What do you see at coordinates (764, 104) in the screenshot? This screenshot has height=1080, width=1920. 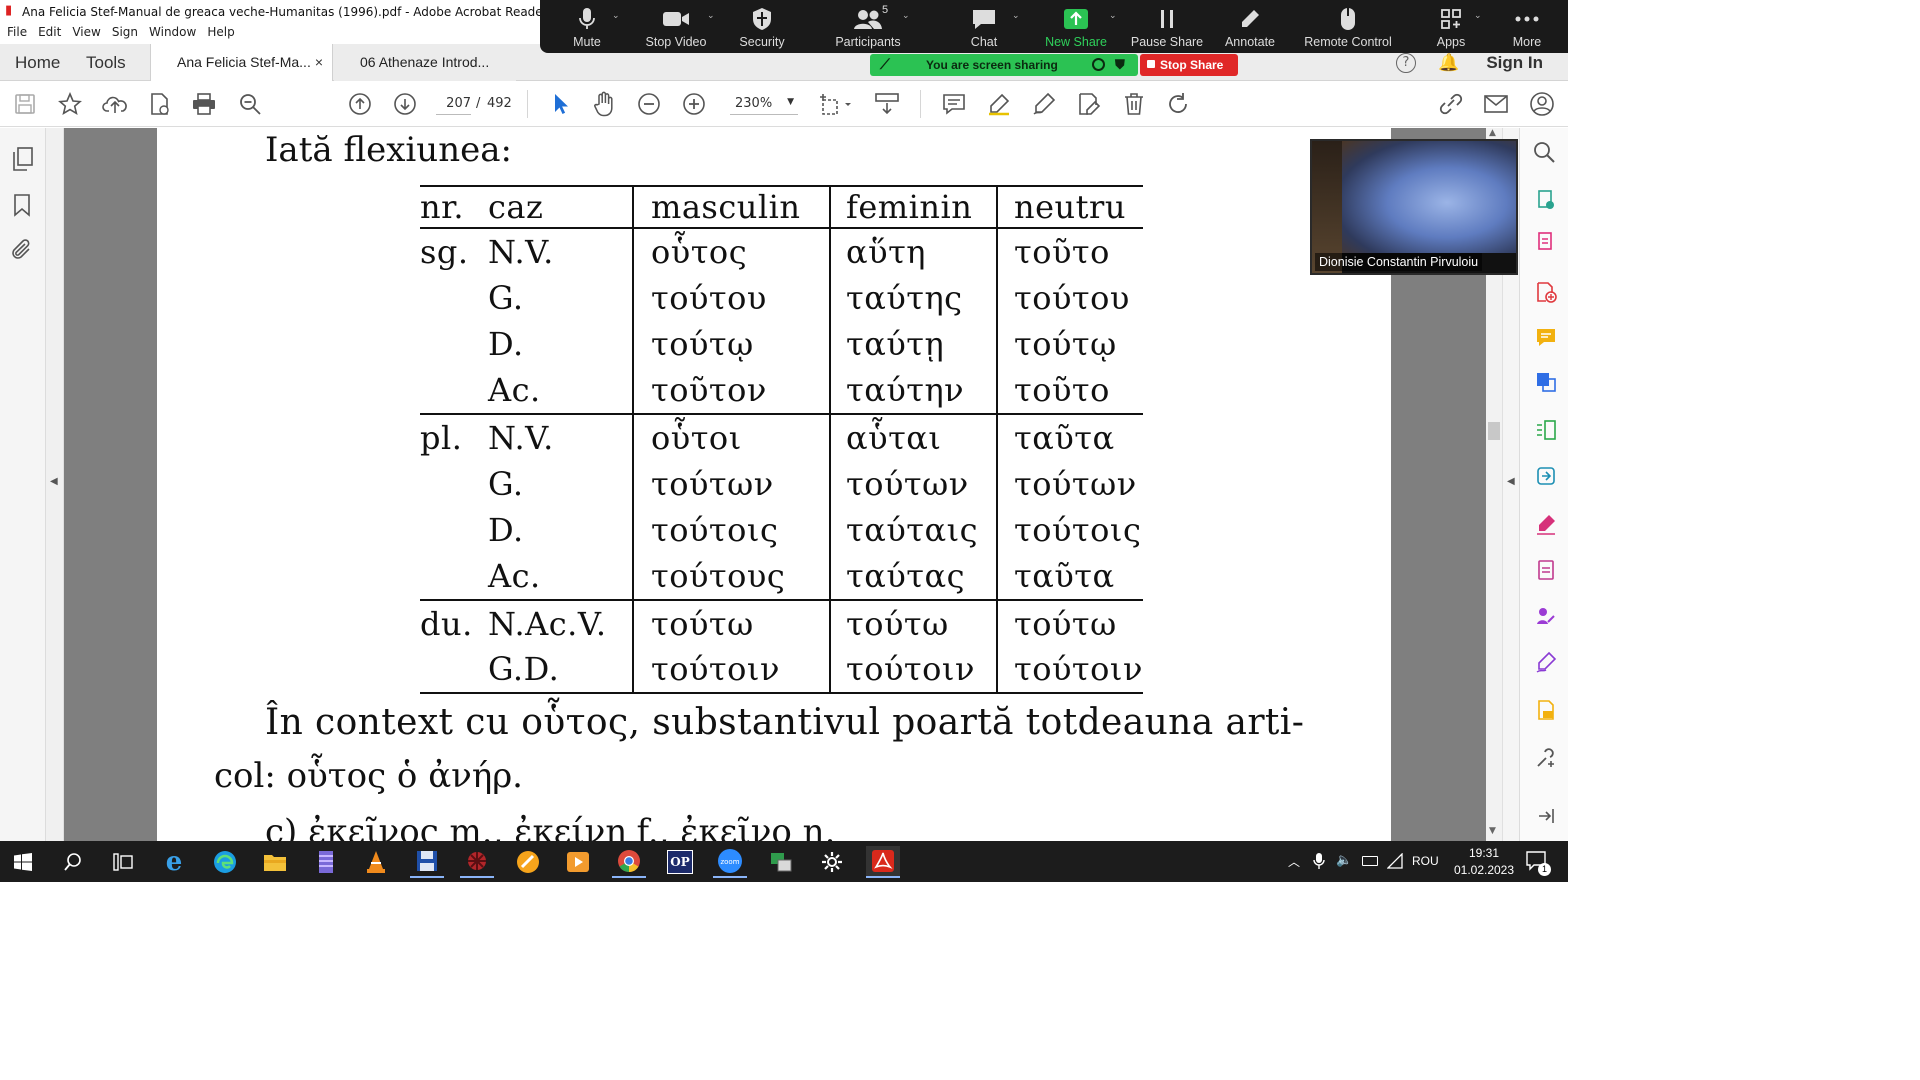 I see `zoom-level-select: 230% ▼` at bounding box center [764, 104].